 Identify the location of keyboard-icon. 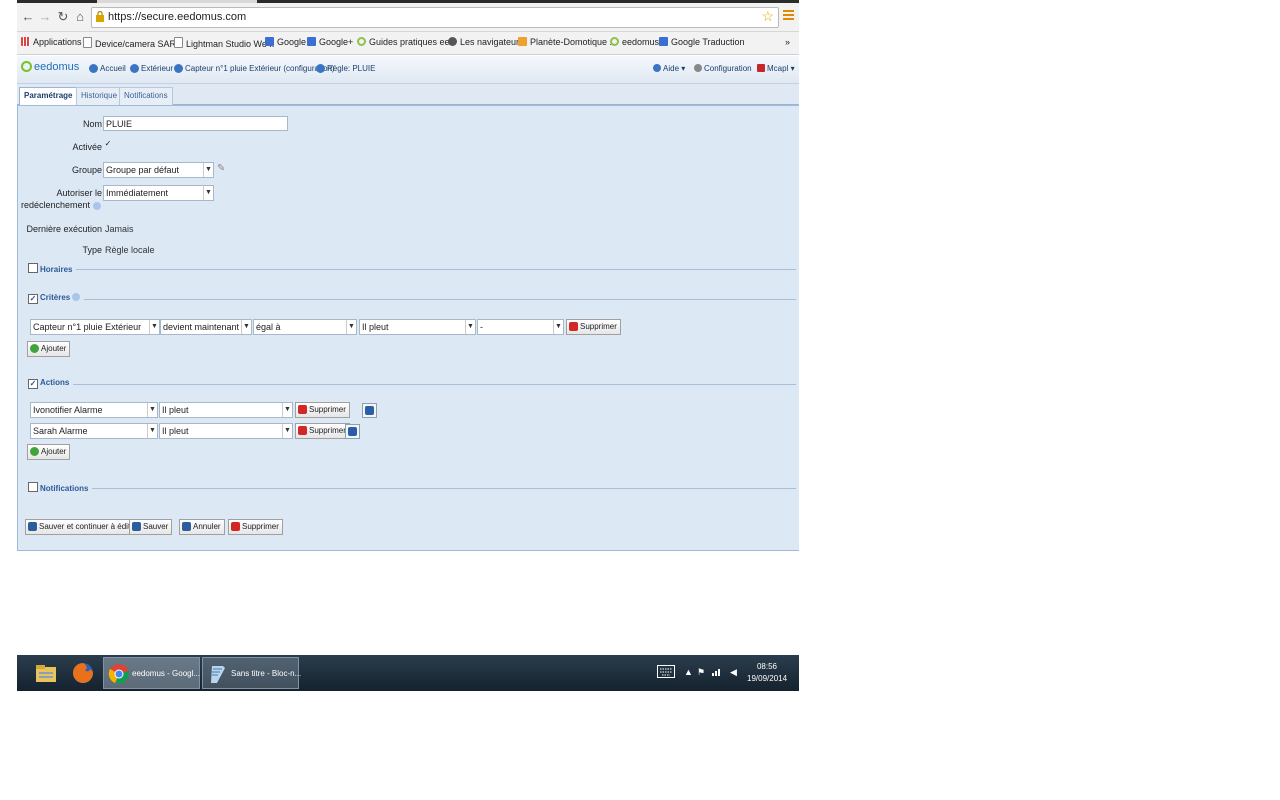
(666, 672).